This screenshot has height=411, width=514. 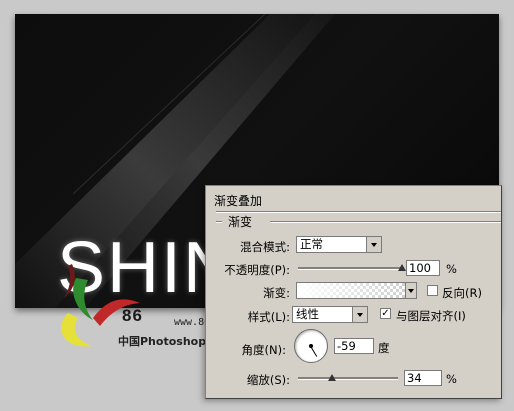 What do you see at coordinates (240, 222) in the screenshot?
I see `group-title: 渐变` at bounding box center [240, 222].